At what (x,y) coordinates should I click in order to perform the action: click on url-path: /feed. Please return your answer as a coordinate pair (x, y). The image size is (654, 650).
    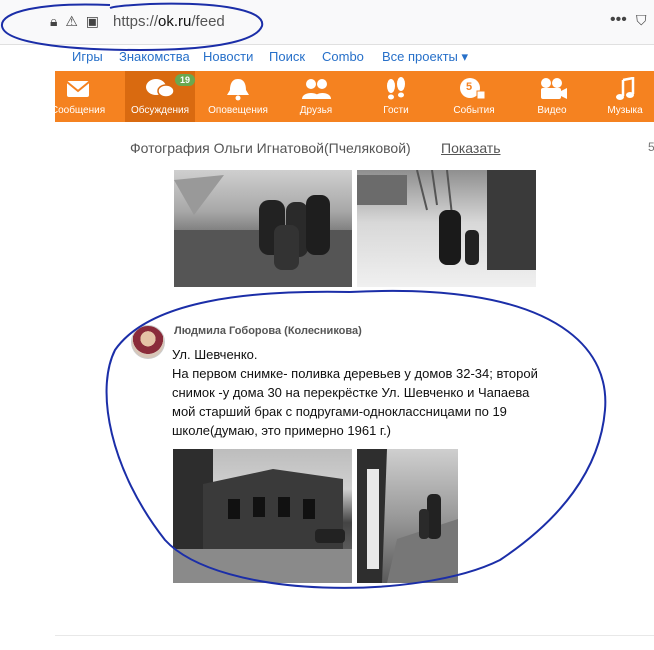
    Looking at the image, I should click on (208, 21).